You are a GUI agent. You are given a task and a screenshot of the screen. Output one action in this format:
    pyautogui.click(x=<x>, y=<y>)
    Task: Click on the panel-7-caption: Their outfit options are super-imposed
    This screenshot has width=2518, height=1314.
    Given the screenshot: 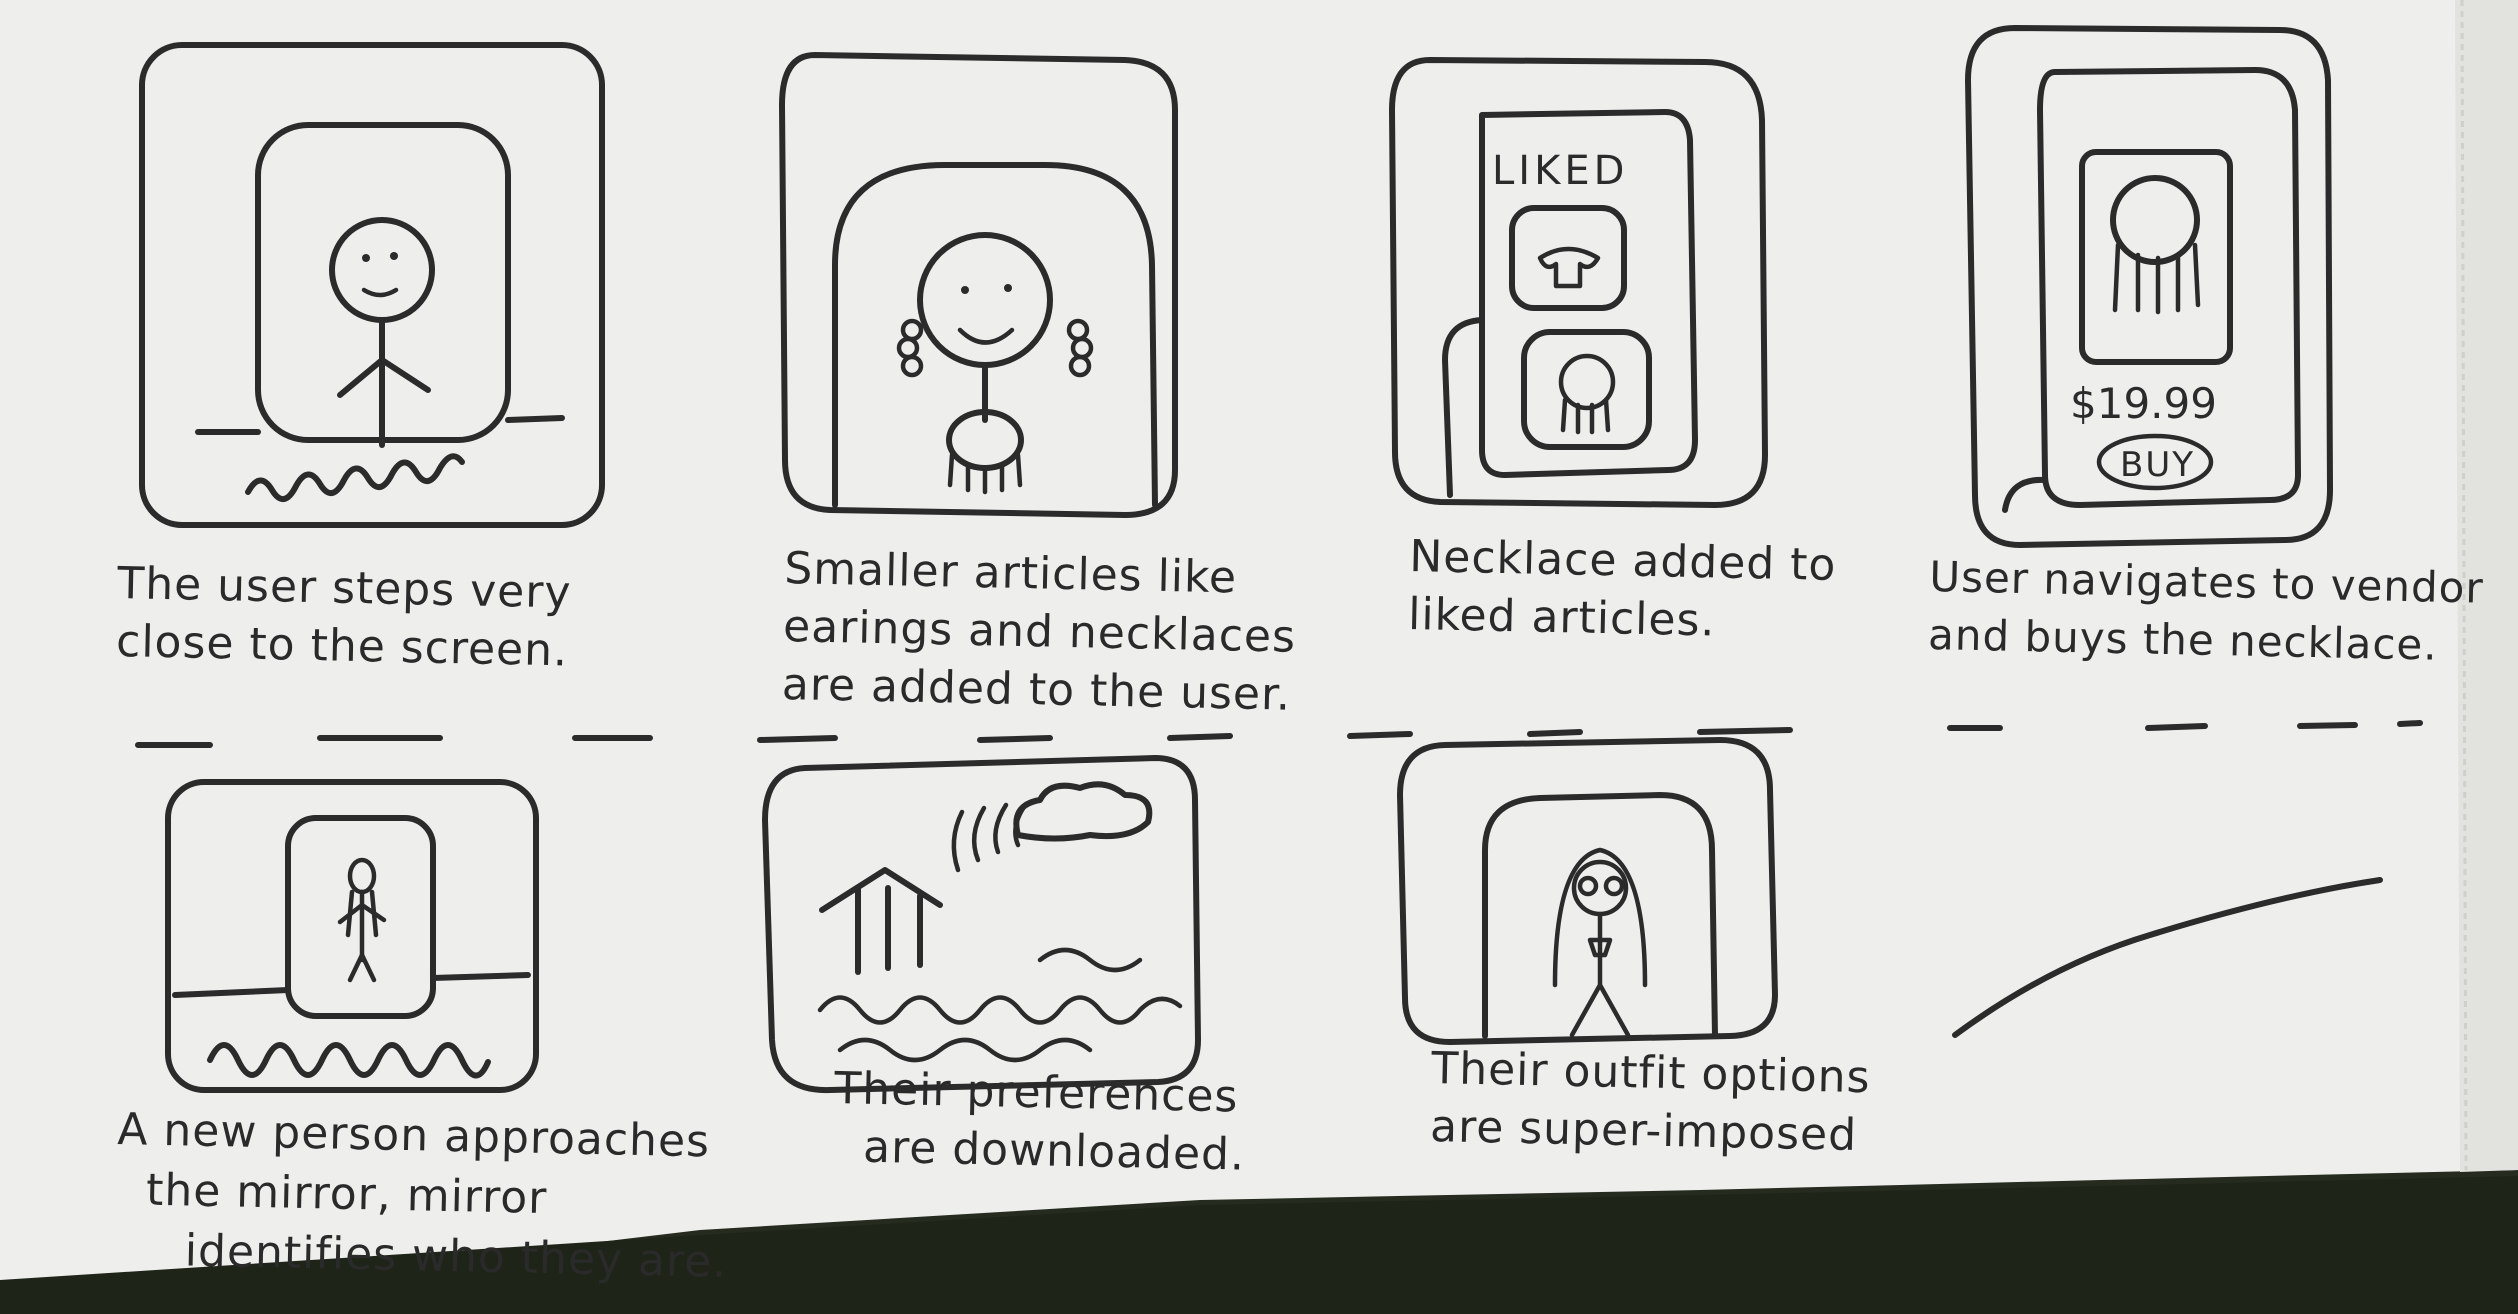 What is the action you would take?
    pyautogui.click(x=1651, y=1102)
    